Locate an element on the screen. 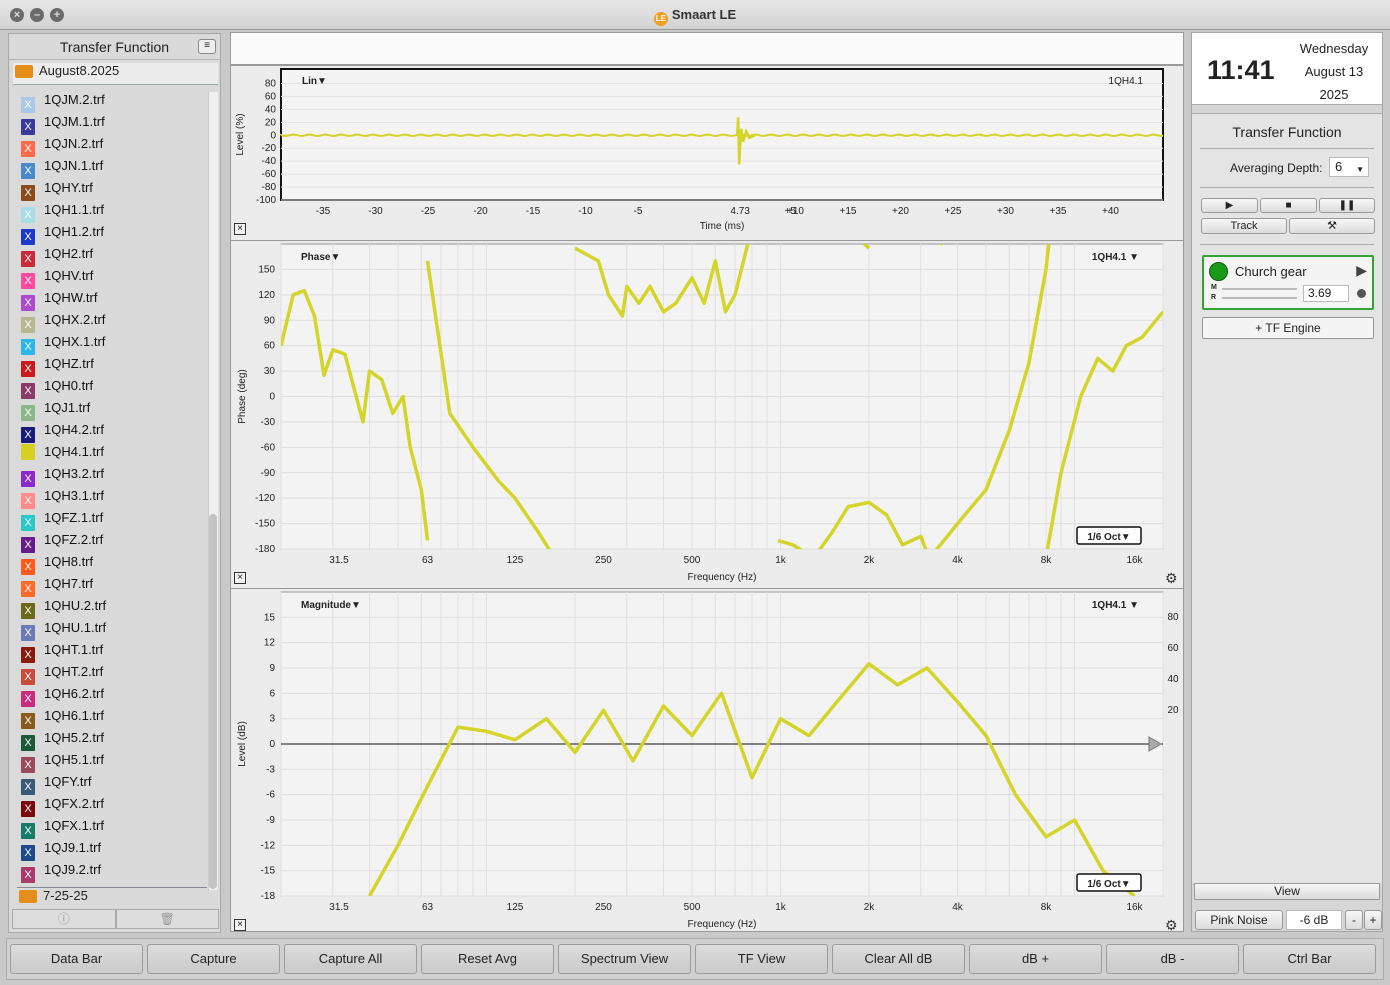 The image size is (1390, 985). list-item: X 1QH8.trf is located at coordinates (111, 563).